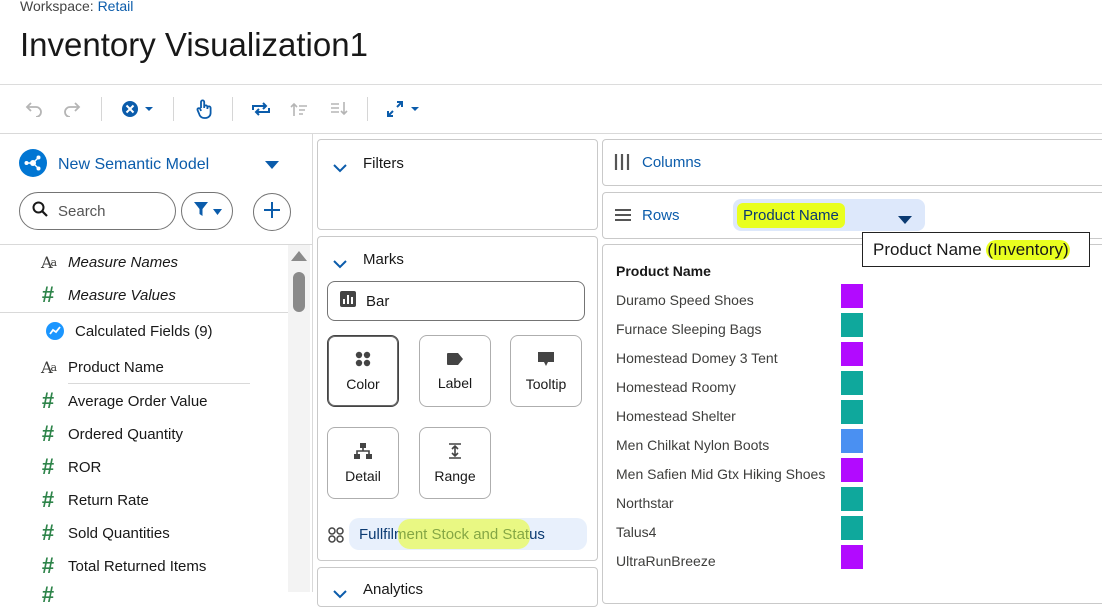 The height and width of the screenshot is (608, 1102). I want to click on filters-card, so click(457, 184).